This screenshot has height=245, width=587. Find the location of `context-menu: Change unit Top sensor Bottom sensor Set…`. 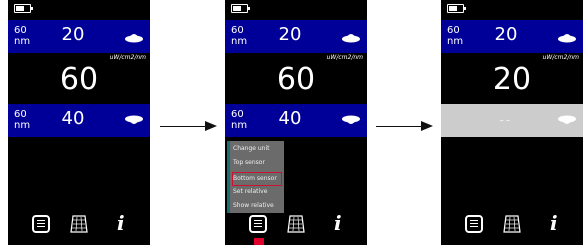

context-menu: Change unit Top sensor Bottom sensor Set… is located at coordinates (255, 177).